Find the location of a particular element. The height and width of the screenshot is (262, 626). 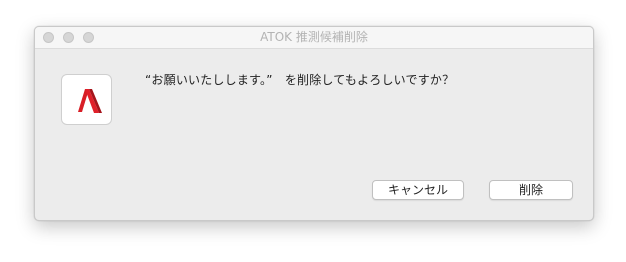

atok-icon is located at coordinates (86, 99).